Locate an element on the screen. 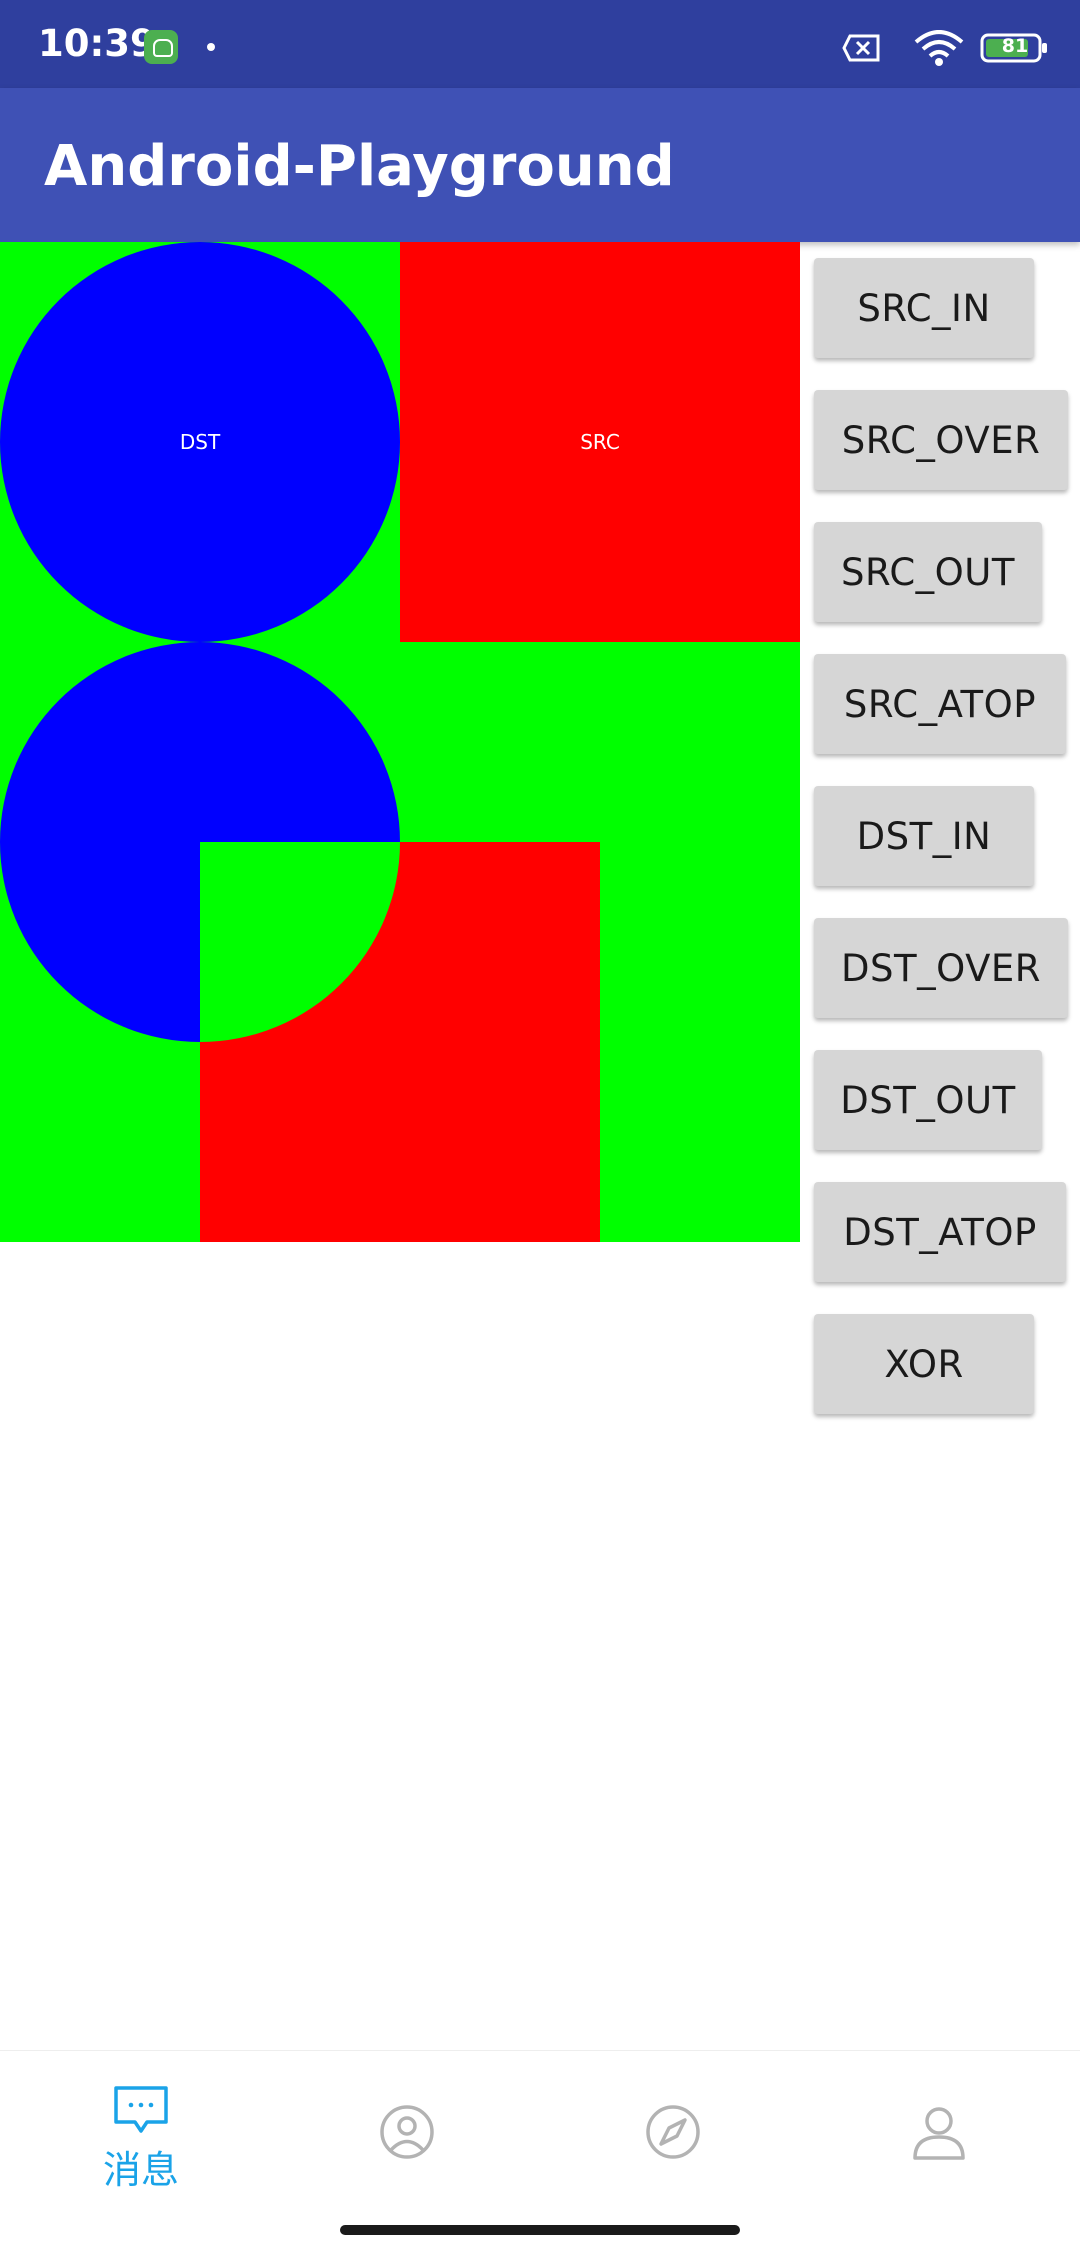 This screenshot has height=2248, width=1080. bottom-navigation: 消息 is located at coordinates (540, 2149).